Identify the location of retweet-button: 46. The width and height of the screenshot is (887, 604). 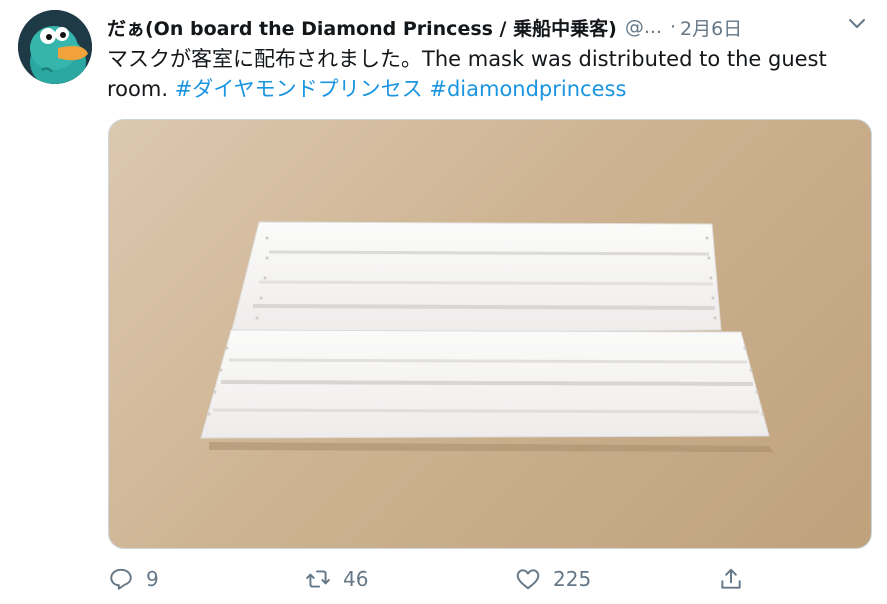
(336, 579).